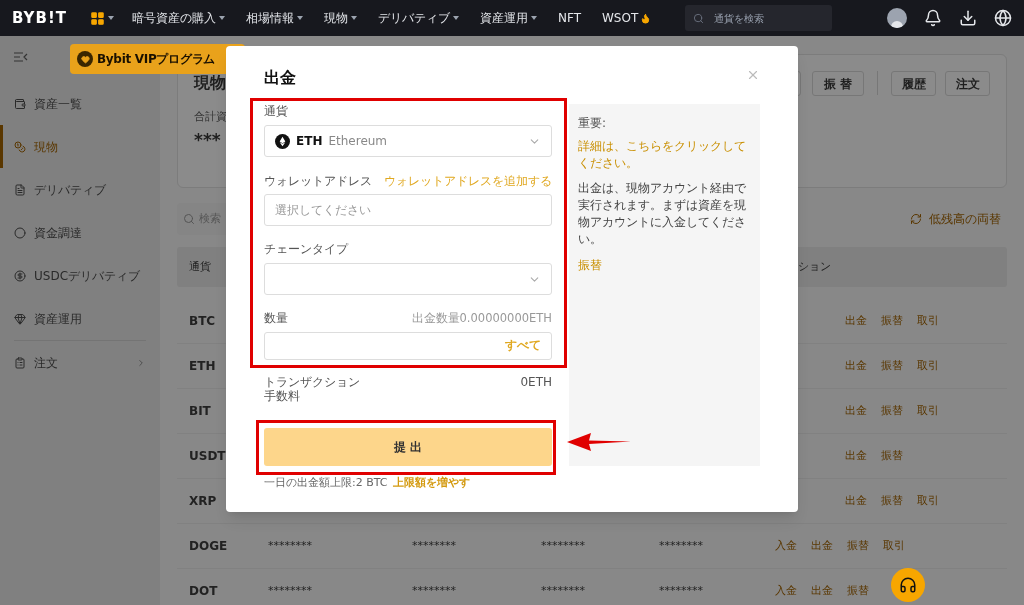 Image resolution: width=1024 pixels, height=605 pixels. I want to click on field-label: 数量, so click(276, 318).